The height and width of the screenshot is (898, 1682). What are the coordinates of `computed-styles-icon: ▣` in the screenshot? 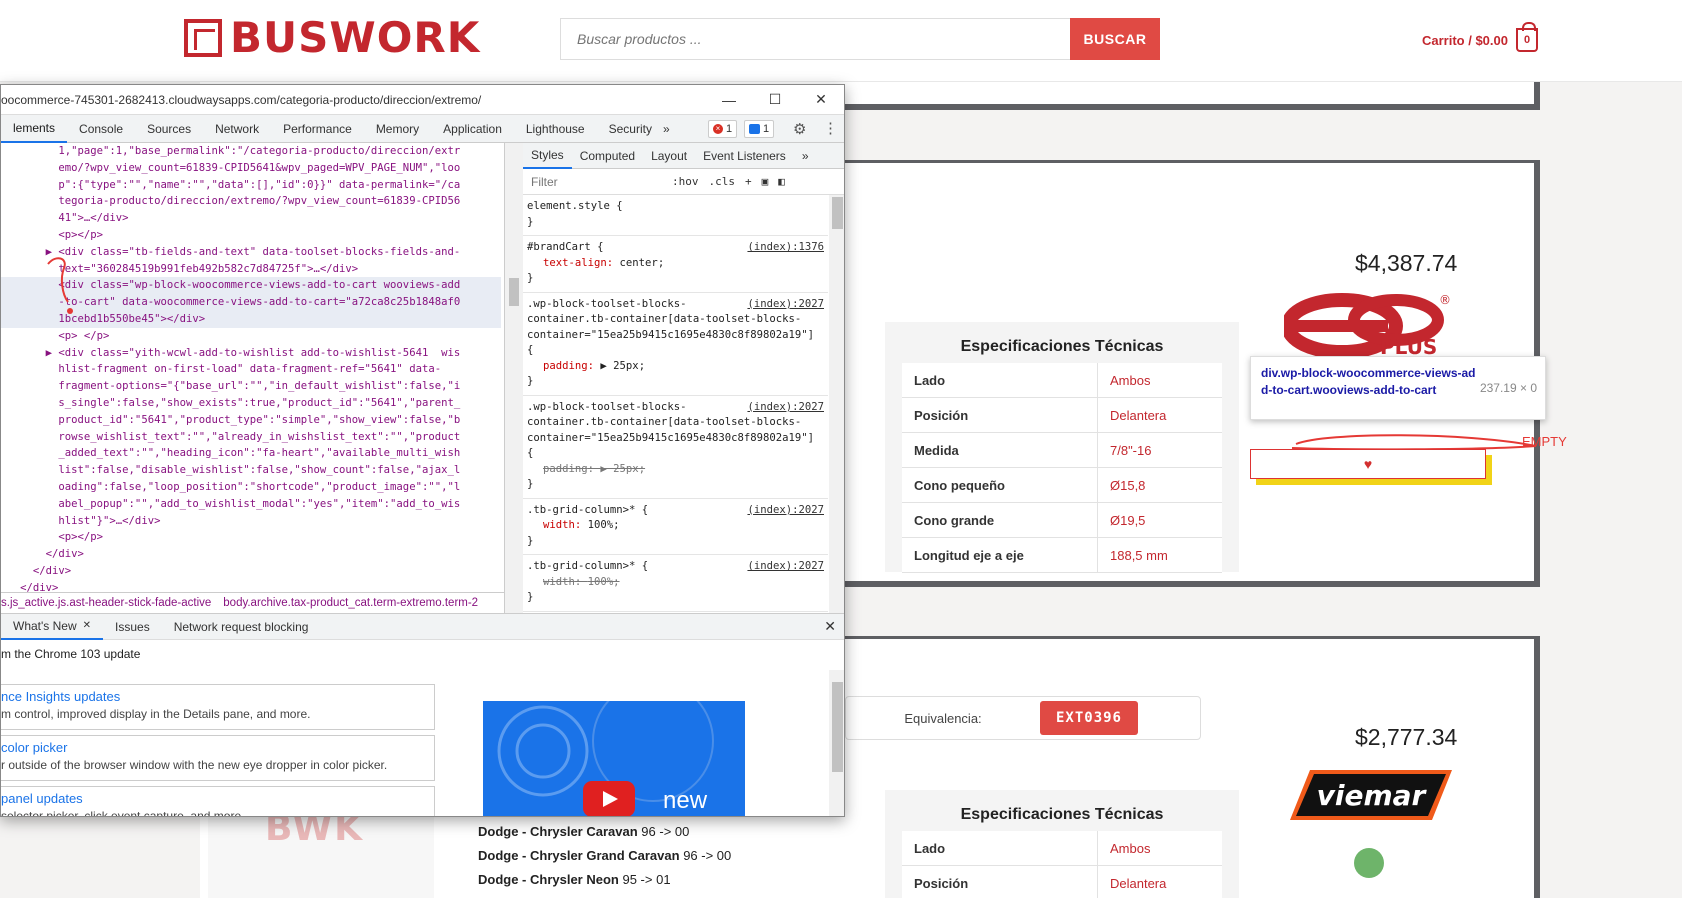 It's located at (765, 181).